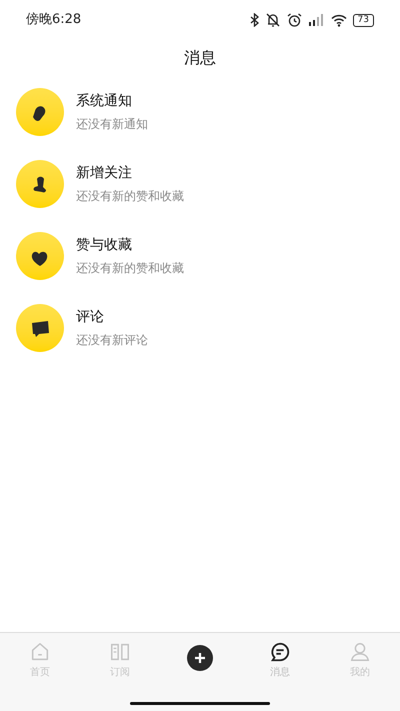 This screenshot has width=400, height=711. I want to click on chat-bubble-icon, so click(280, 652).